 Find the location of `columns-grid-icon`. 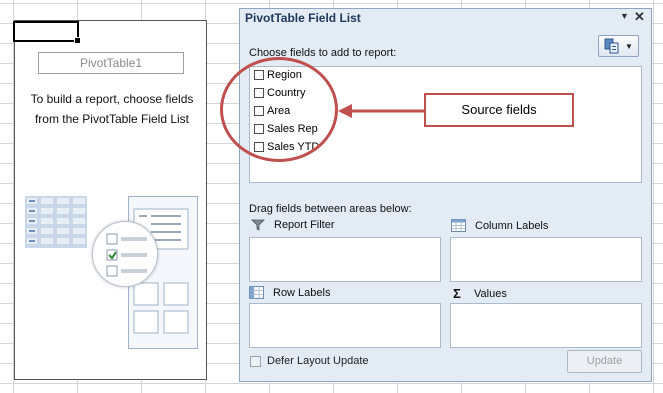

columns-grid-icon is located at coordinates (458, 225).